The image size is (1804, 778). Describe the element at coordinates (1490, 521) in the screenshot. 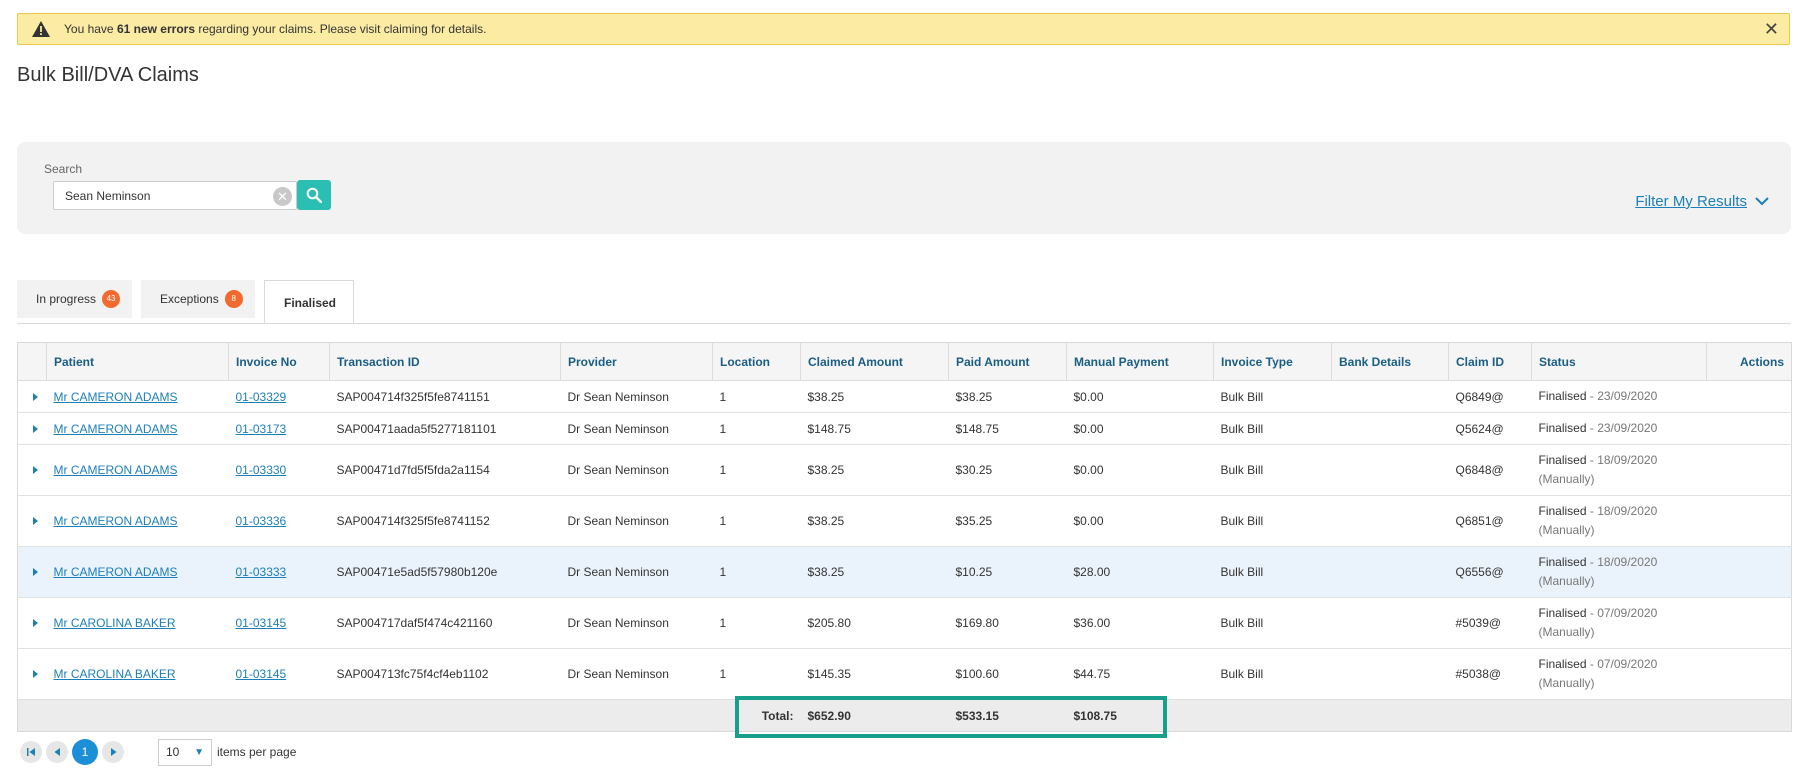

I see `claim-id: Q6851@` at that location.